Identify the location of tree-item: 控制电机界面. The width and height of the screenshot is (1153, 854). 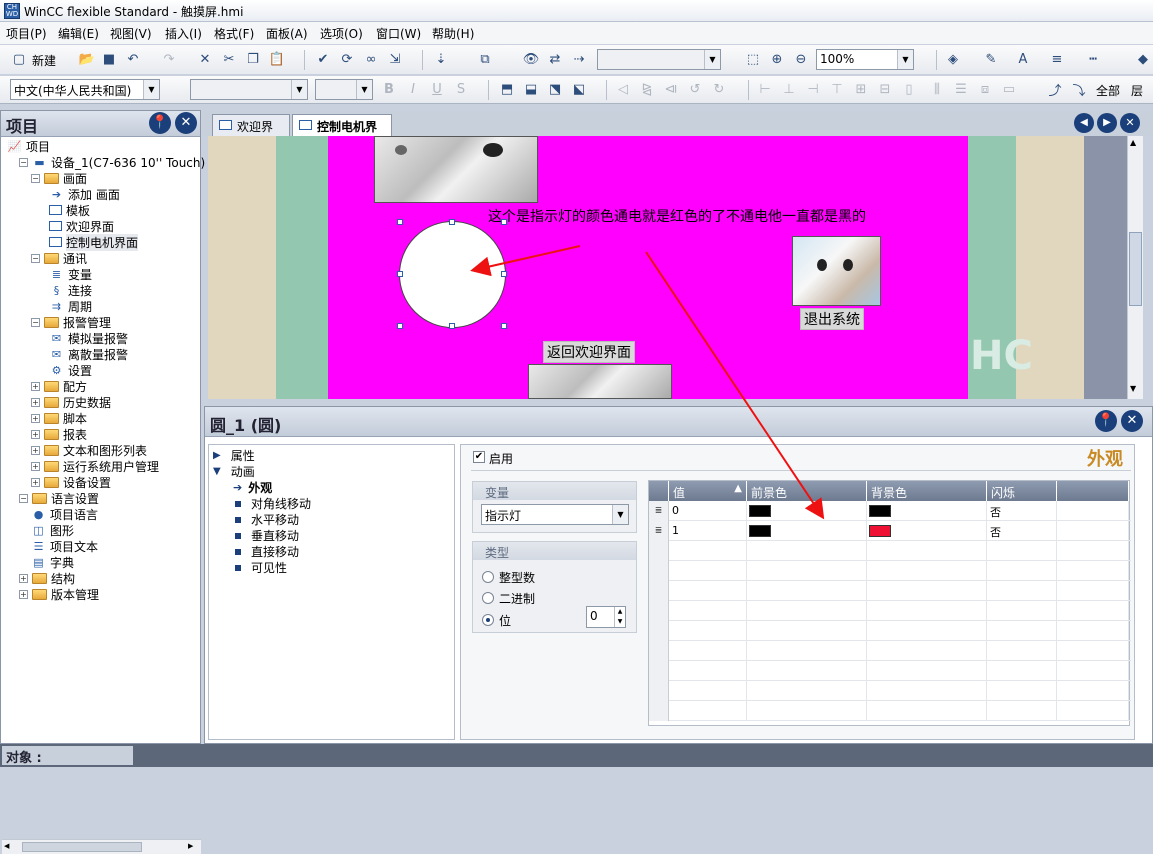
(94, 242).